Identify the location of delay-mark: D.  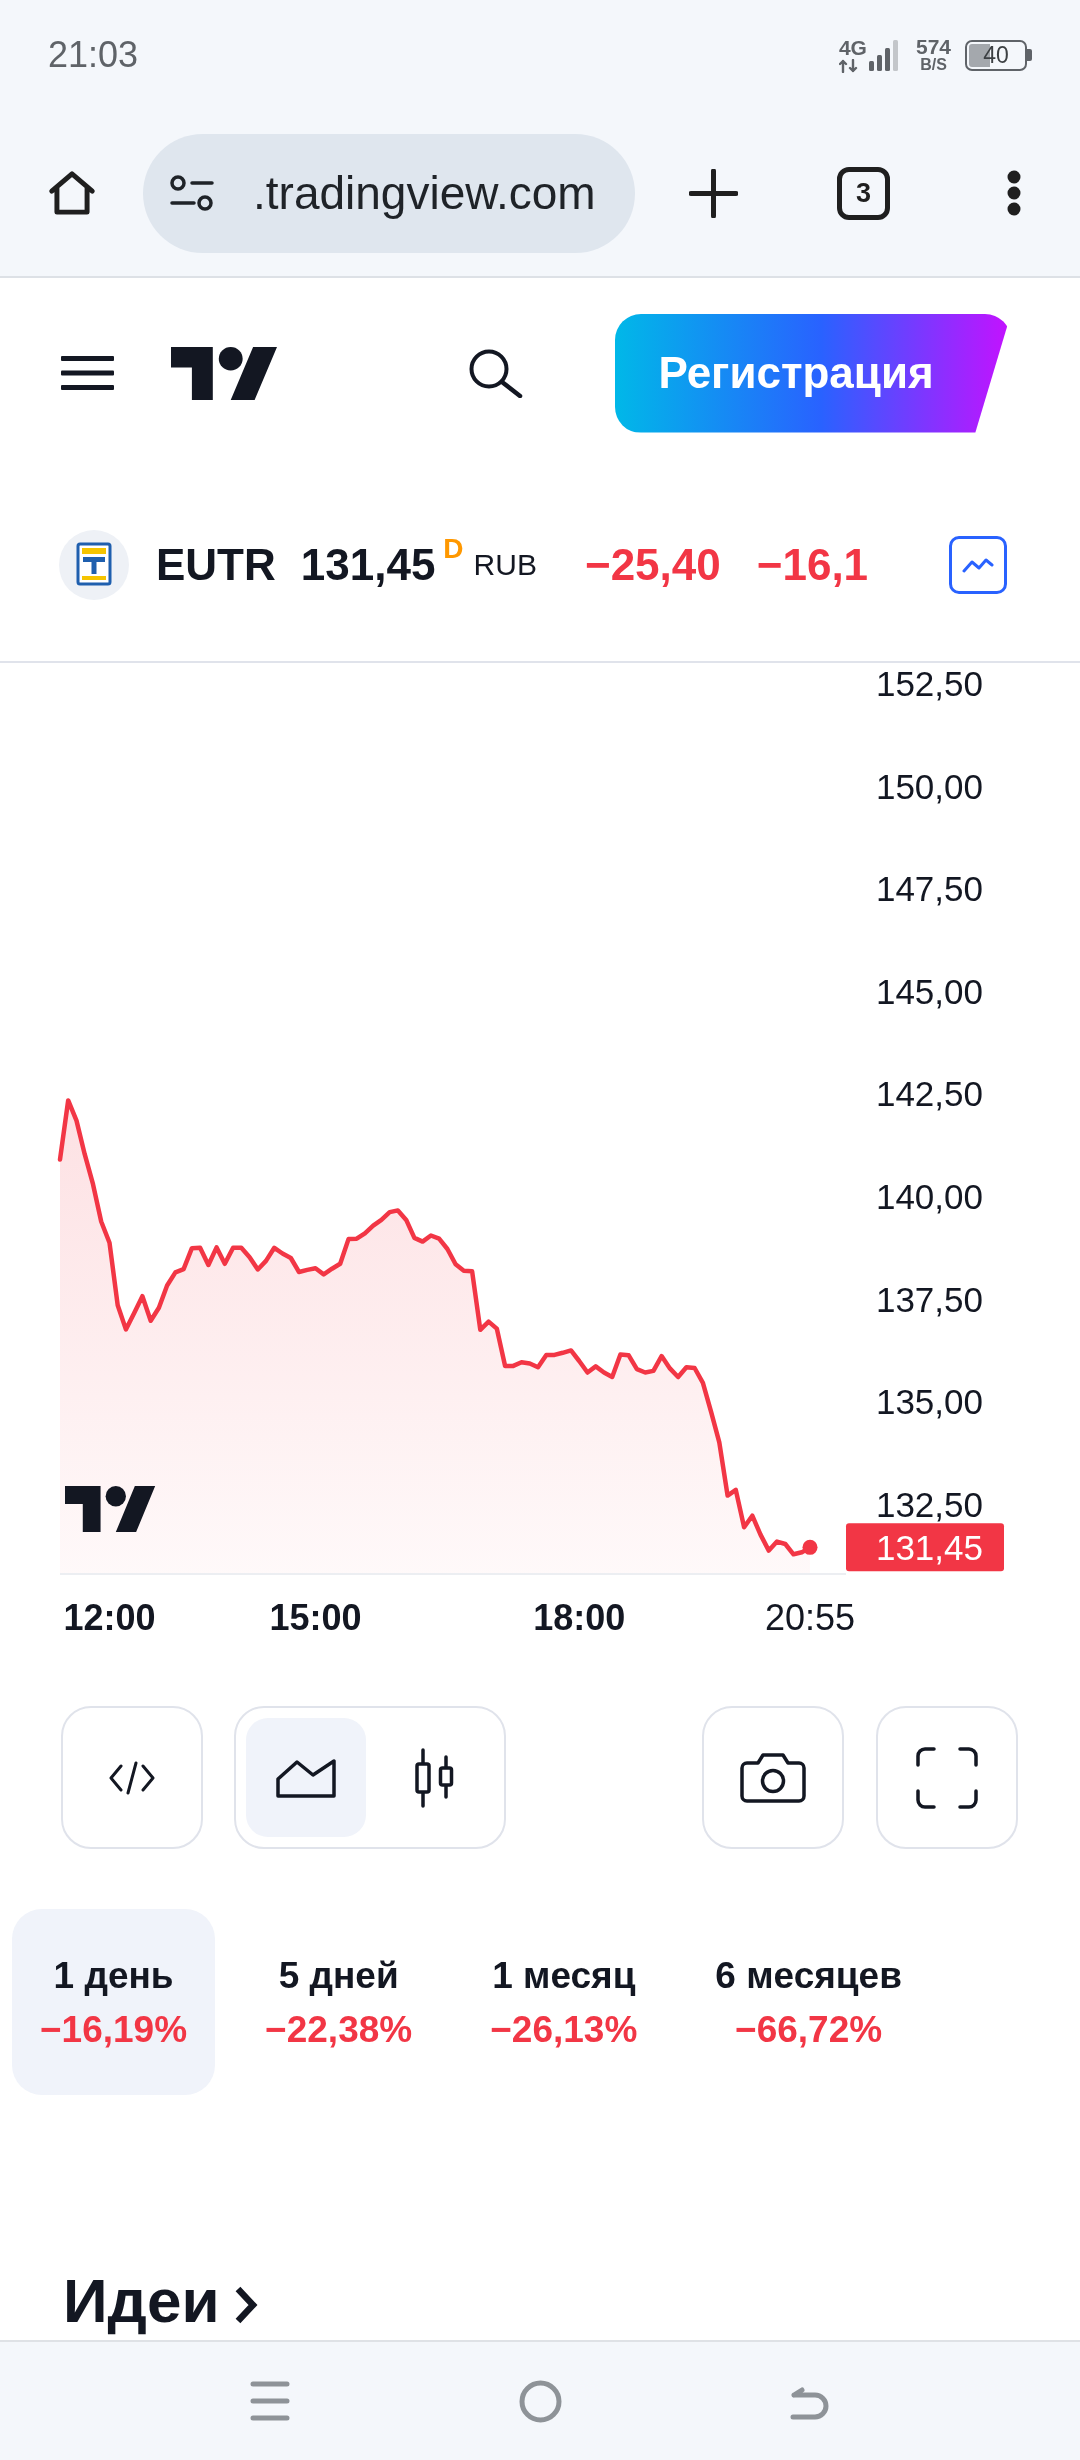
(453, 548).